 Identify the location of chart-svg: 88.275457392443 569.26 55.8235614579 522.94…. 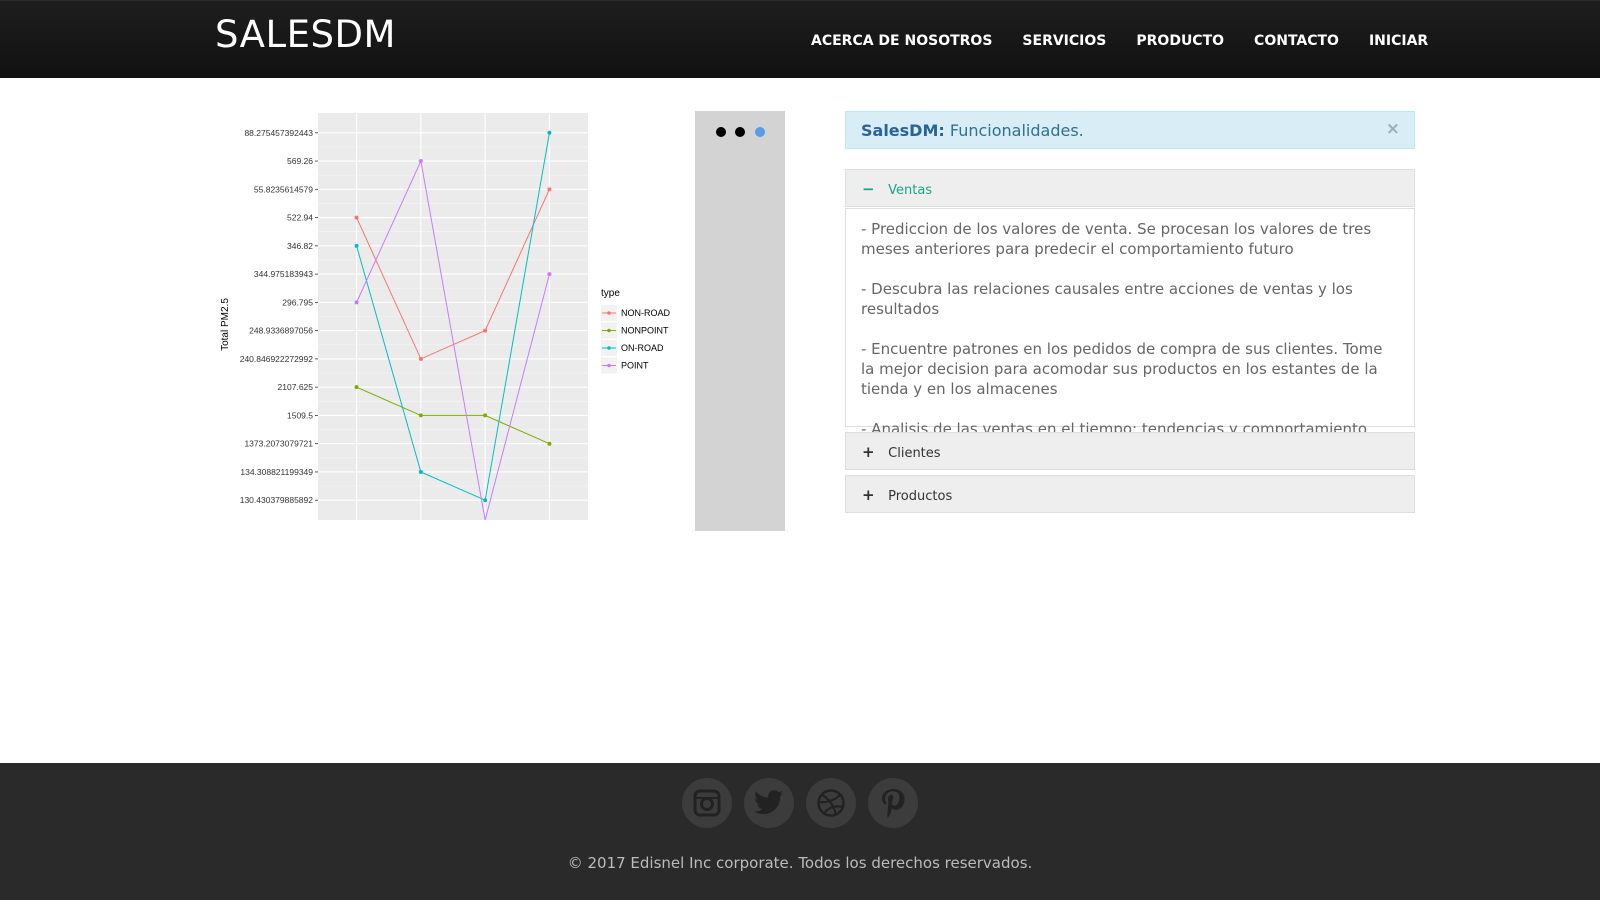
(445, 317).